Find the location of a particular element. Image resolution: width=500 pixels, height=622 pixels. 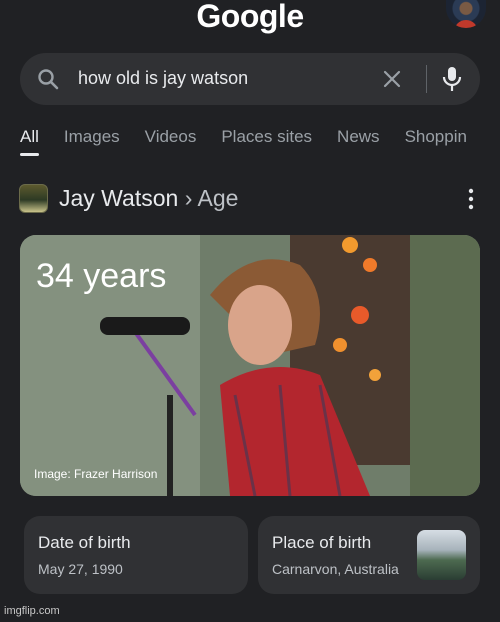

image-credit: Image: Frazer Harrison is located at coordinates (96, 474).